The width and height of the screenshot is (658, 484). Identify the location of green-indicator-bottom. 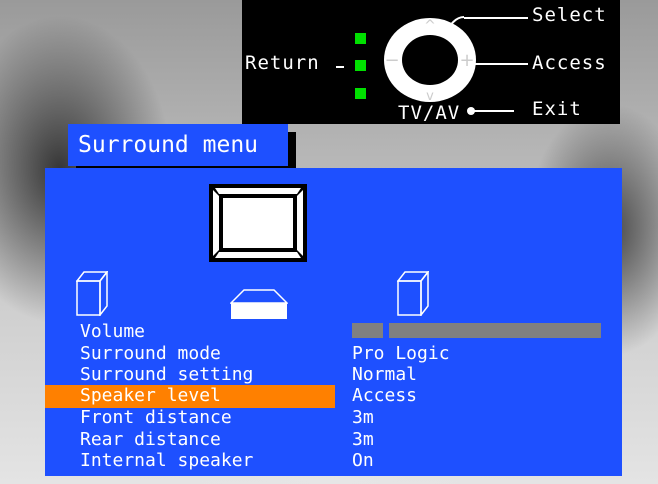
(360, 93).